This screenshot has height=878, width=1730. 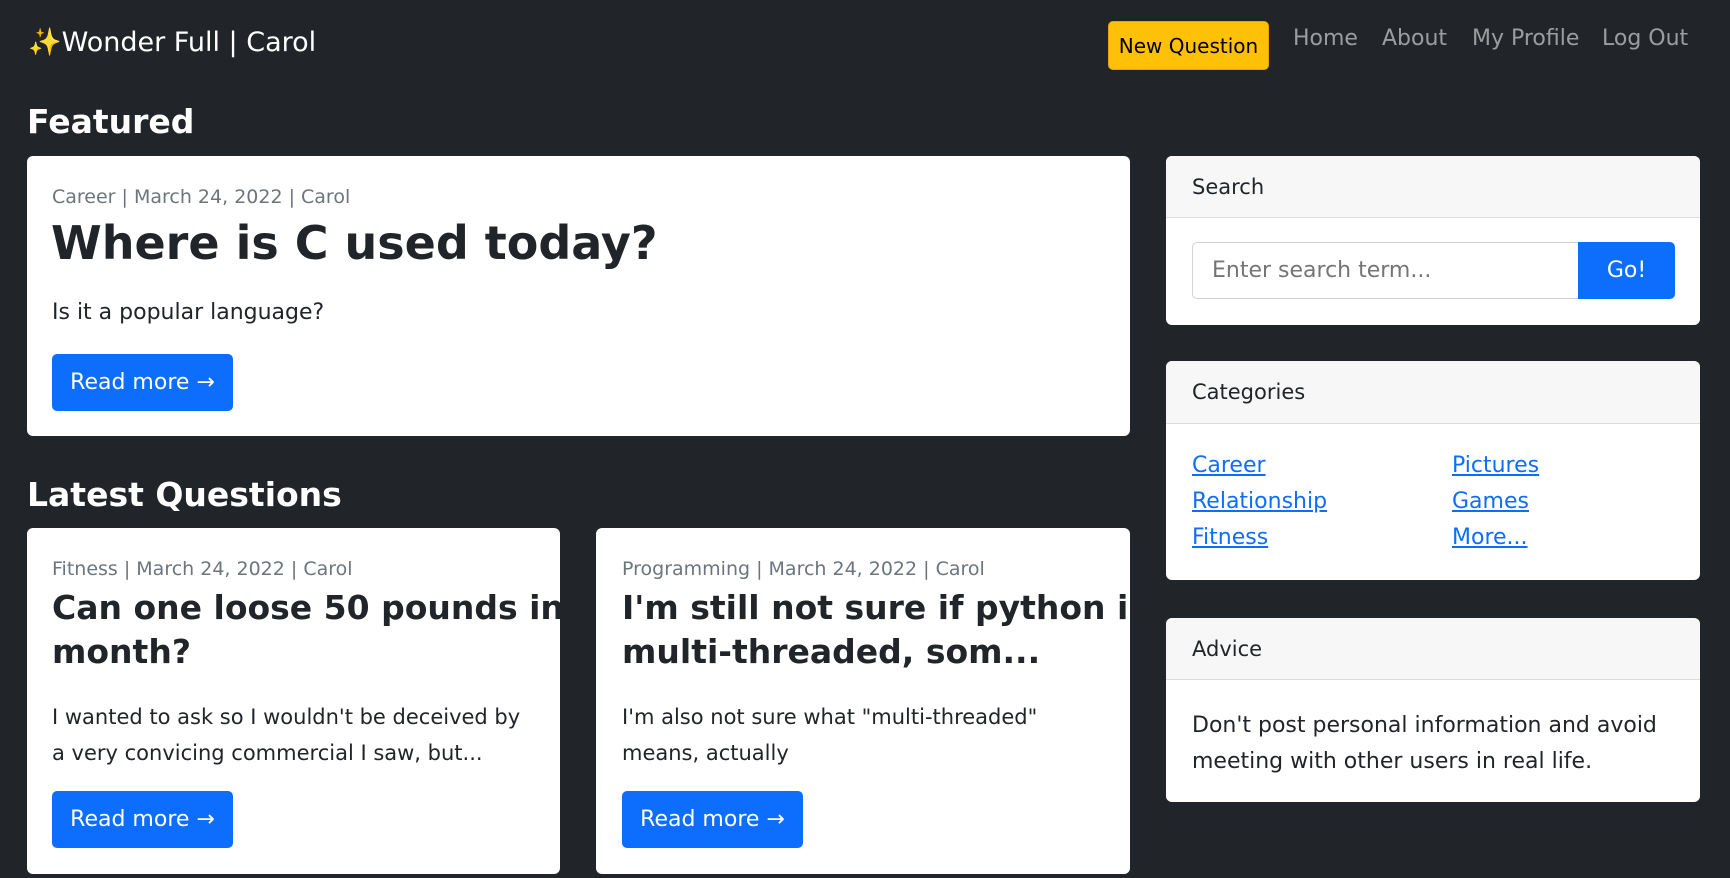 What do you see at coordinates (201, 197) in the screenshot?
I see `featured-meta: Career | March 24, 2022 | Carol` at bounding box center [201, 197].